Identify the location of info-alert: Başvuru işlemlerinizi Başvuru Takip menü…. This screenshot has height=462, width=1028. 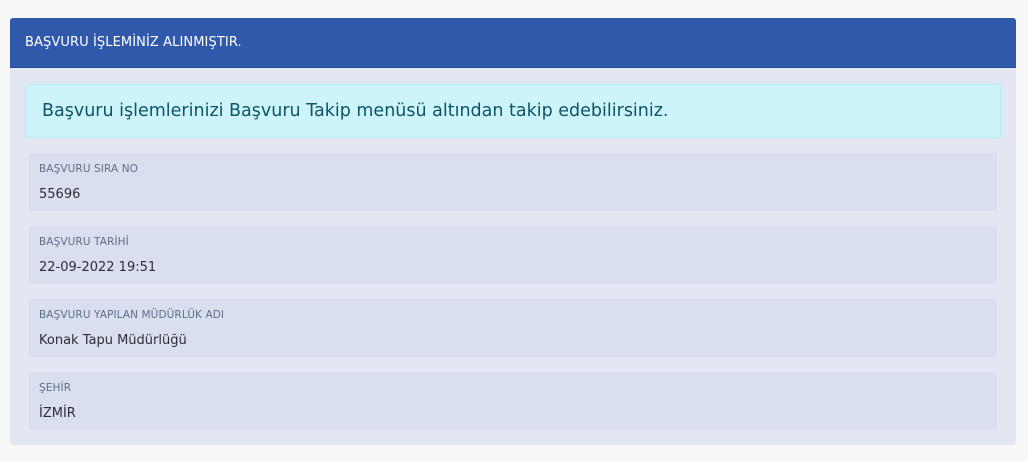
(513, 111).